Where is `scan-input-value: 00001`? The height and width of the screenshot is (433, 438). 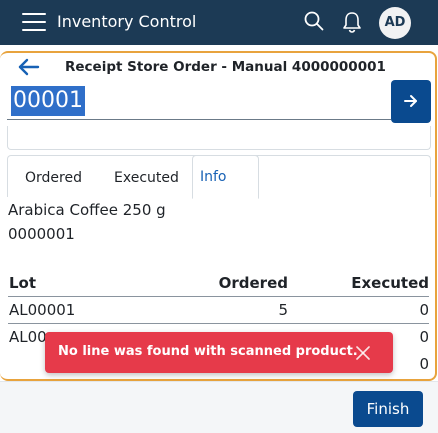
scan-input-value: 00001 is located at coordinates (48, 101).